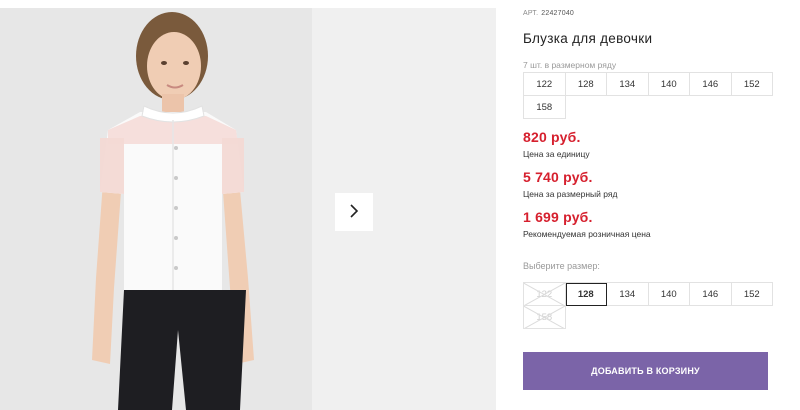 The width and height of the screenshot is (800, 410). Describe the element at coordinates (752, 294) in the screenshot. I see `size-option-152: 152` at that location.